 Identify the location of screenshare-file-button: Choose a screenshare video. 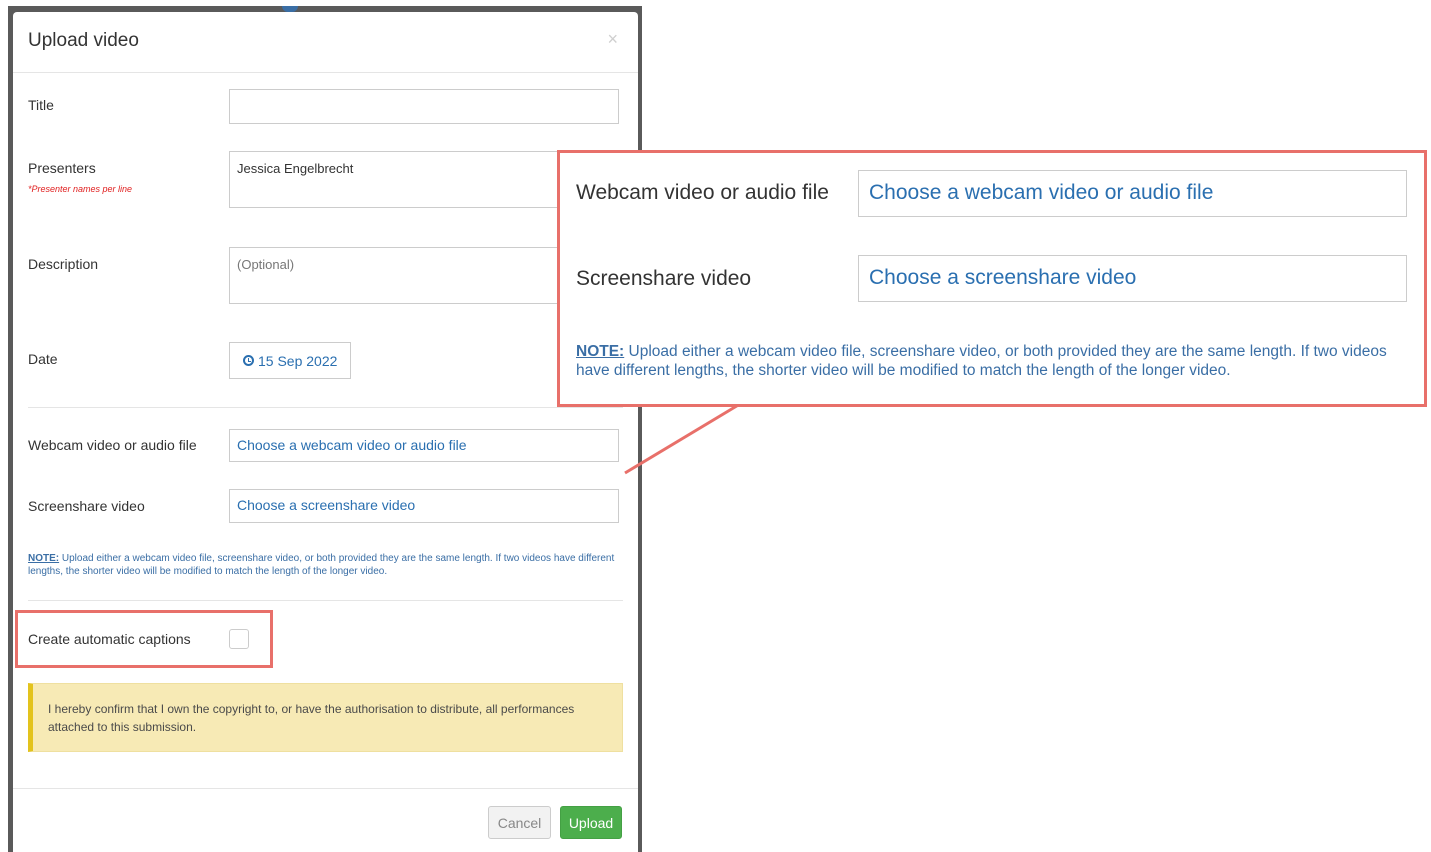
(424, 506).